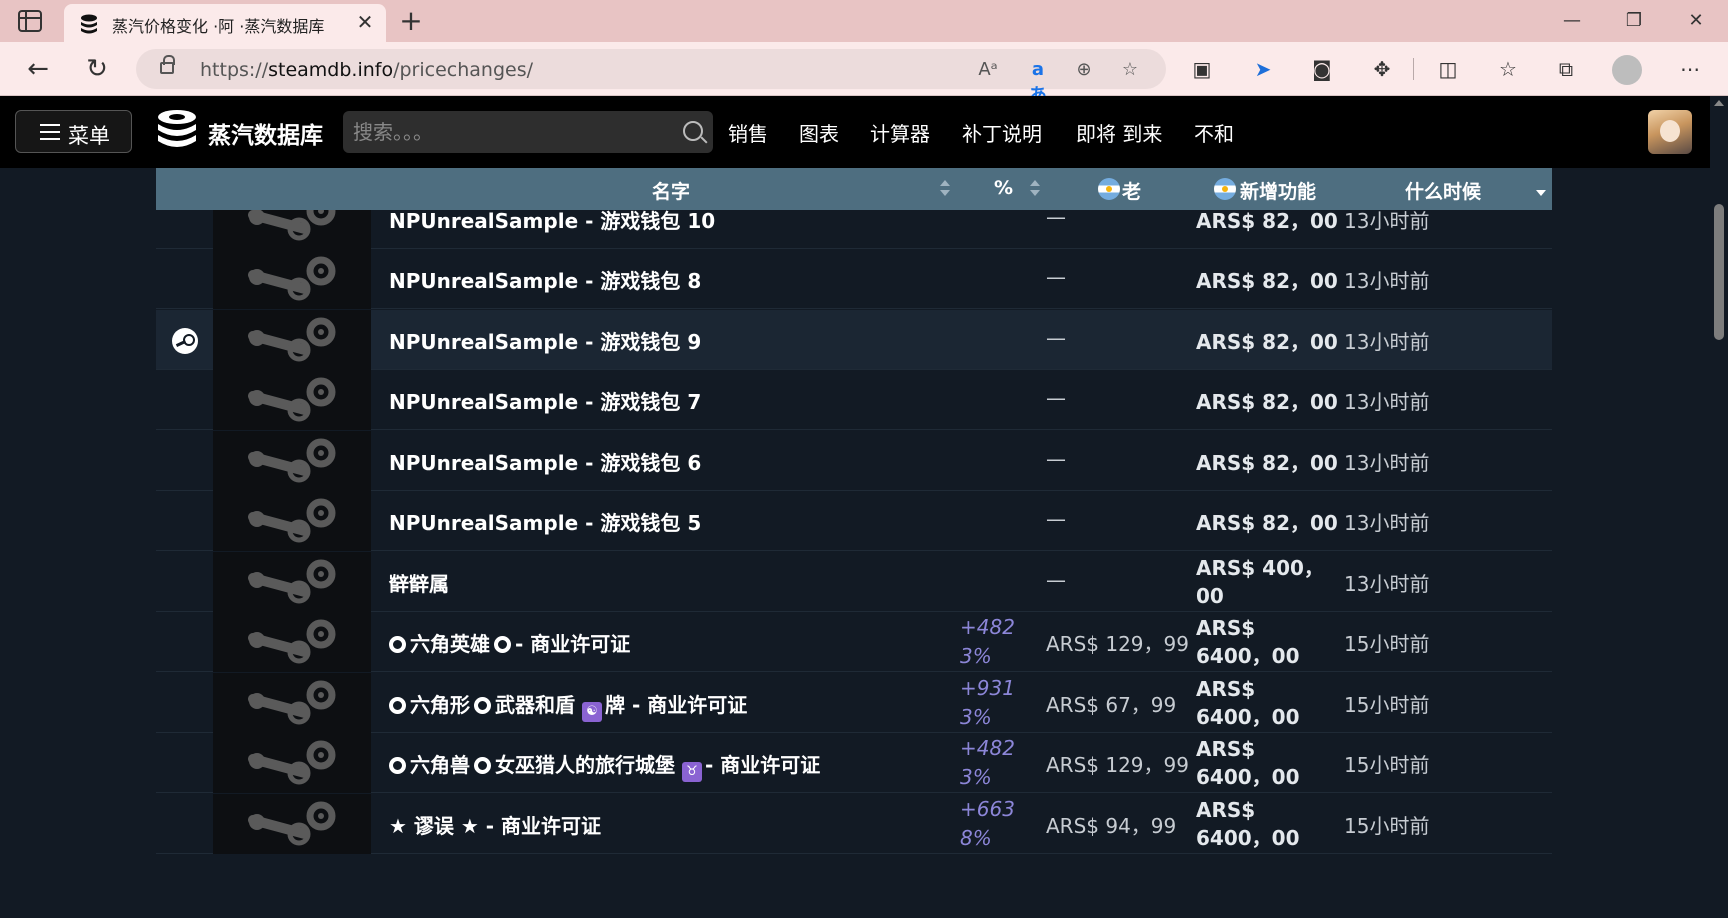 Image resolution: width=1728 pixels, height=918 pixels. I want to click on back-icon: ←, so click(38, 69).